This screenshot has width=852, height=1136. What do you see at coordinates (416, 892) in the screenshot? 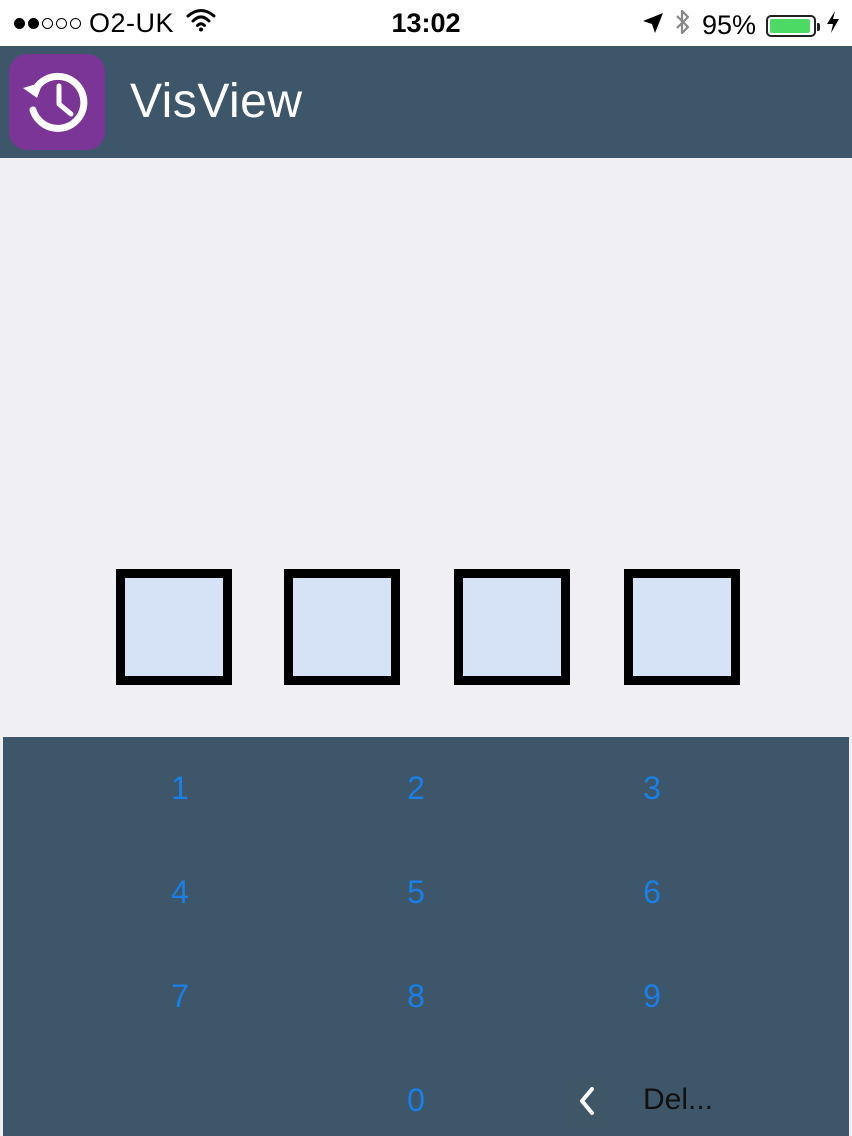
I see `key-5: 5` at bounding box center [416, 892].